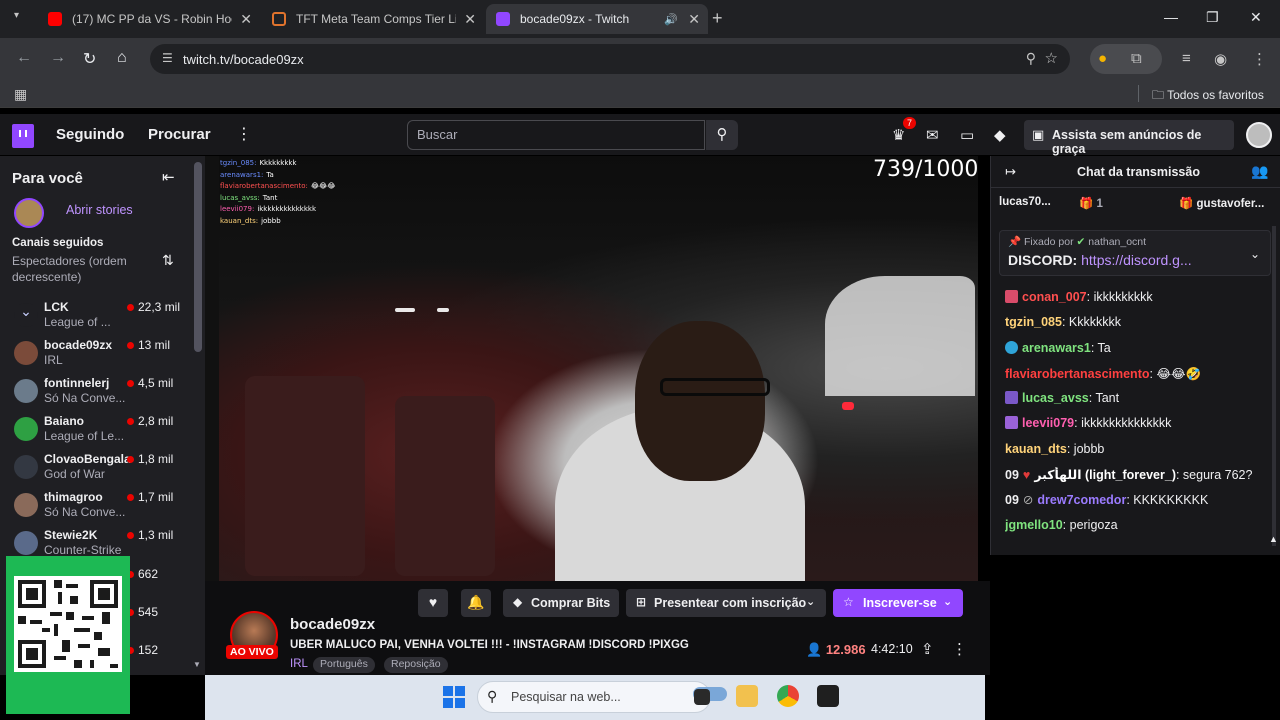 This screenshot has width=1280, height=720. Describe the element at coordinates (1129, 138) in the screenshot. I see `ad-free-button: ▣ Assista sem anúncios de graça` at that location.